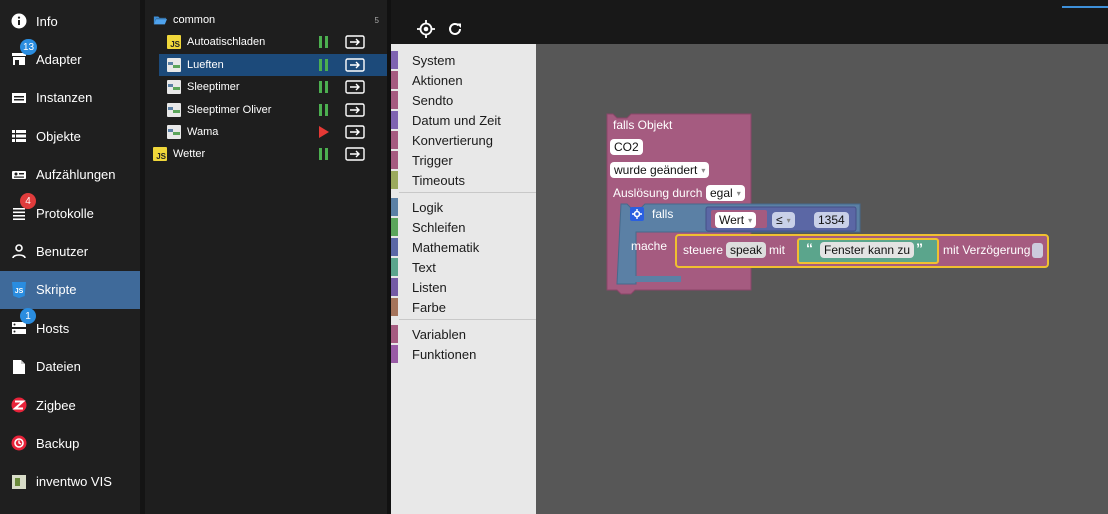 The width and height of the screenshot is (1108, 514). What do you see at coordinates (270, 154) in the screenshot?
I see `tree-script-row: JS Wetter` at bounding box center [270, 154].